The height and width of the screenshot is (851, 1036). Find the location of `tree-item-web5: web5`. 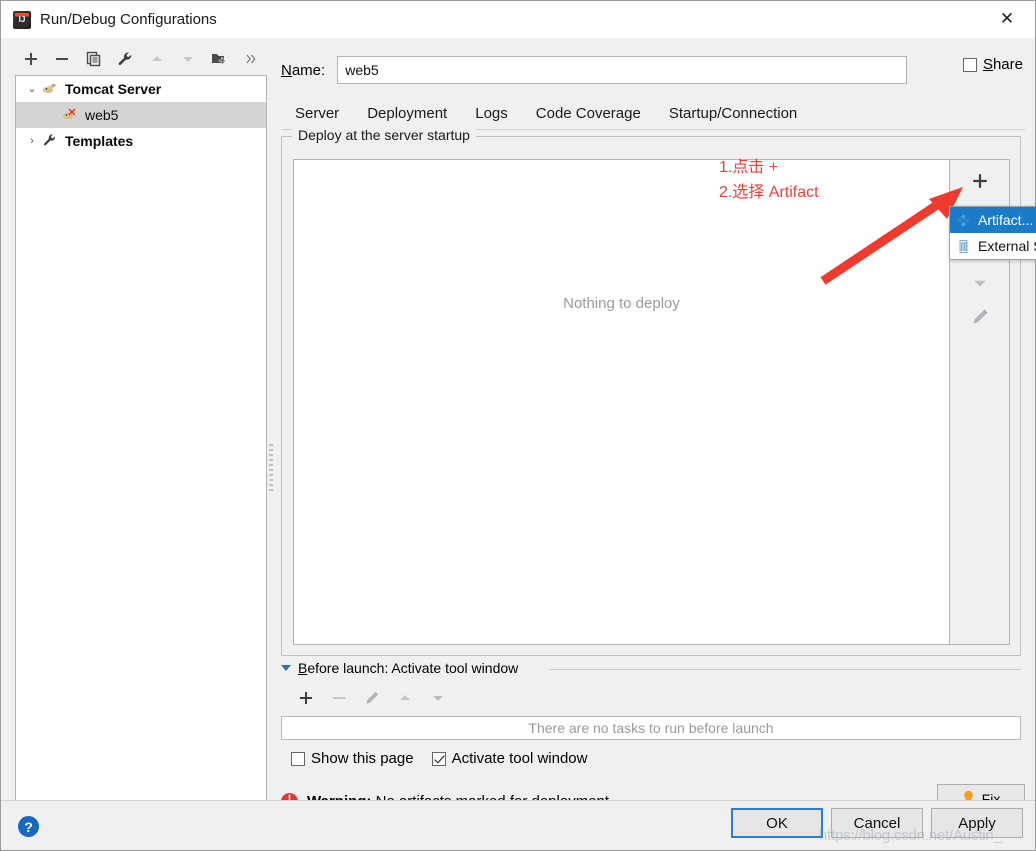

tree-item-web5: web5 is located at coordinates (141, 115).